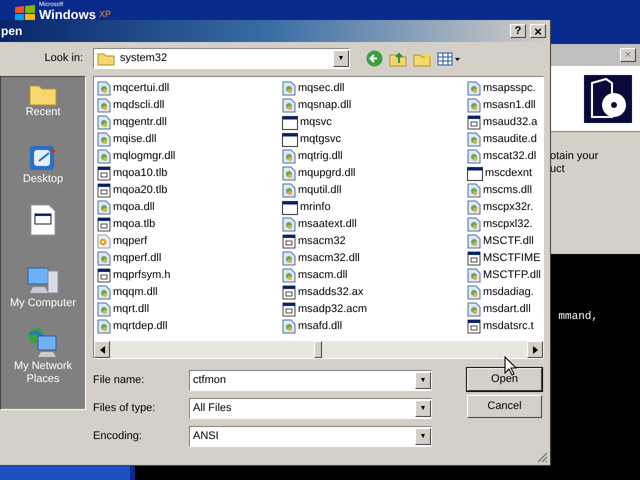 Image resolution: width=640 pixels, height=480 pixels. Describe the element at coordinates (374, 156) in the screenshot. I see `file-item: mqtrig.dll` at that location.